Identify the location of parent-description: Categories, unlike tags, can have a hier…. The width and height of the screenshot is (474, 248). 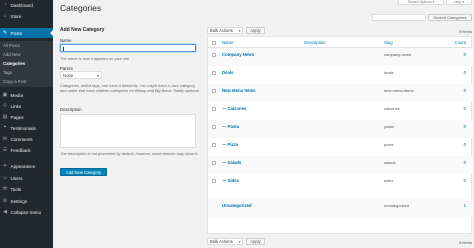
(130, 88).